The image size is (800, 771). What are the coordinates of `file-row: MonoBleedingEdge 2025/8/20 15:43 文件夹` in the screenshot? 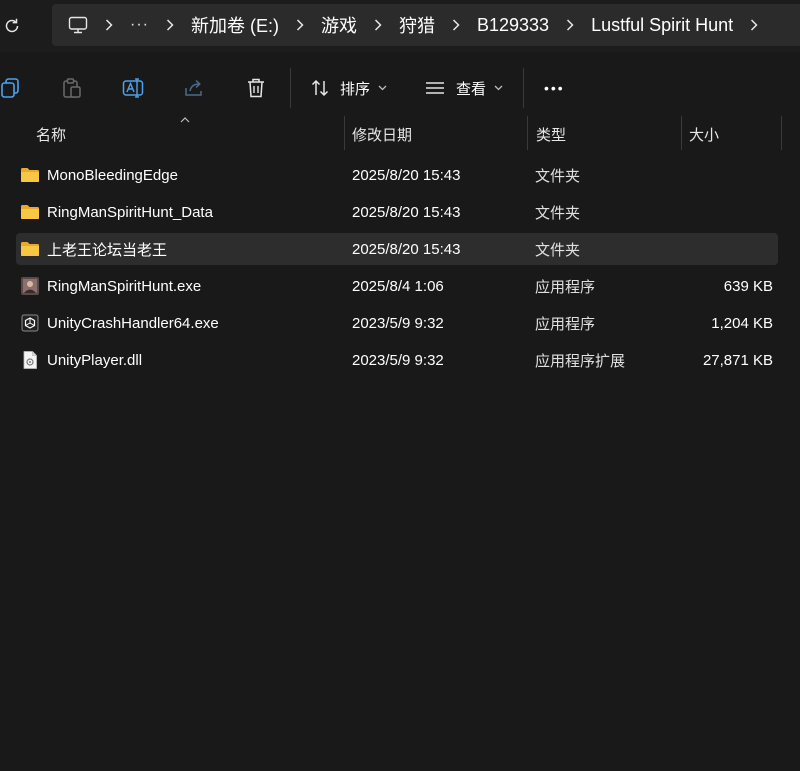 It's located at (397, 175).